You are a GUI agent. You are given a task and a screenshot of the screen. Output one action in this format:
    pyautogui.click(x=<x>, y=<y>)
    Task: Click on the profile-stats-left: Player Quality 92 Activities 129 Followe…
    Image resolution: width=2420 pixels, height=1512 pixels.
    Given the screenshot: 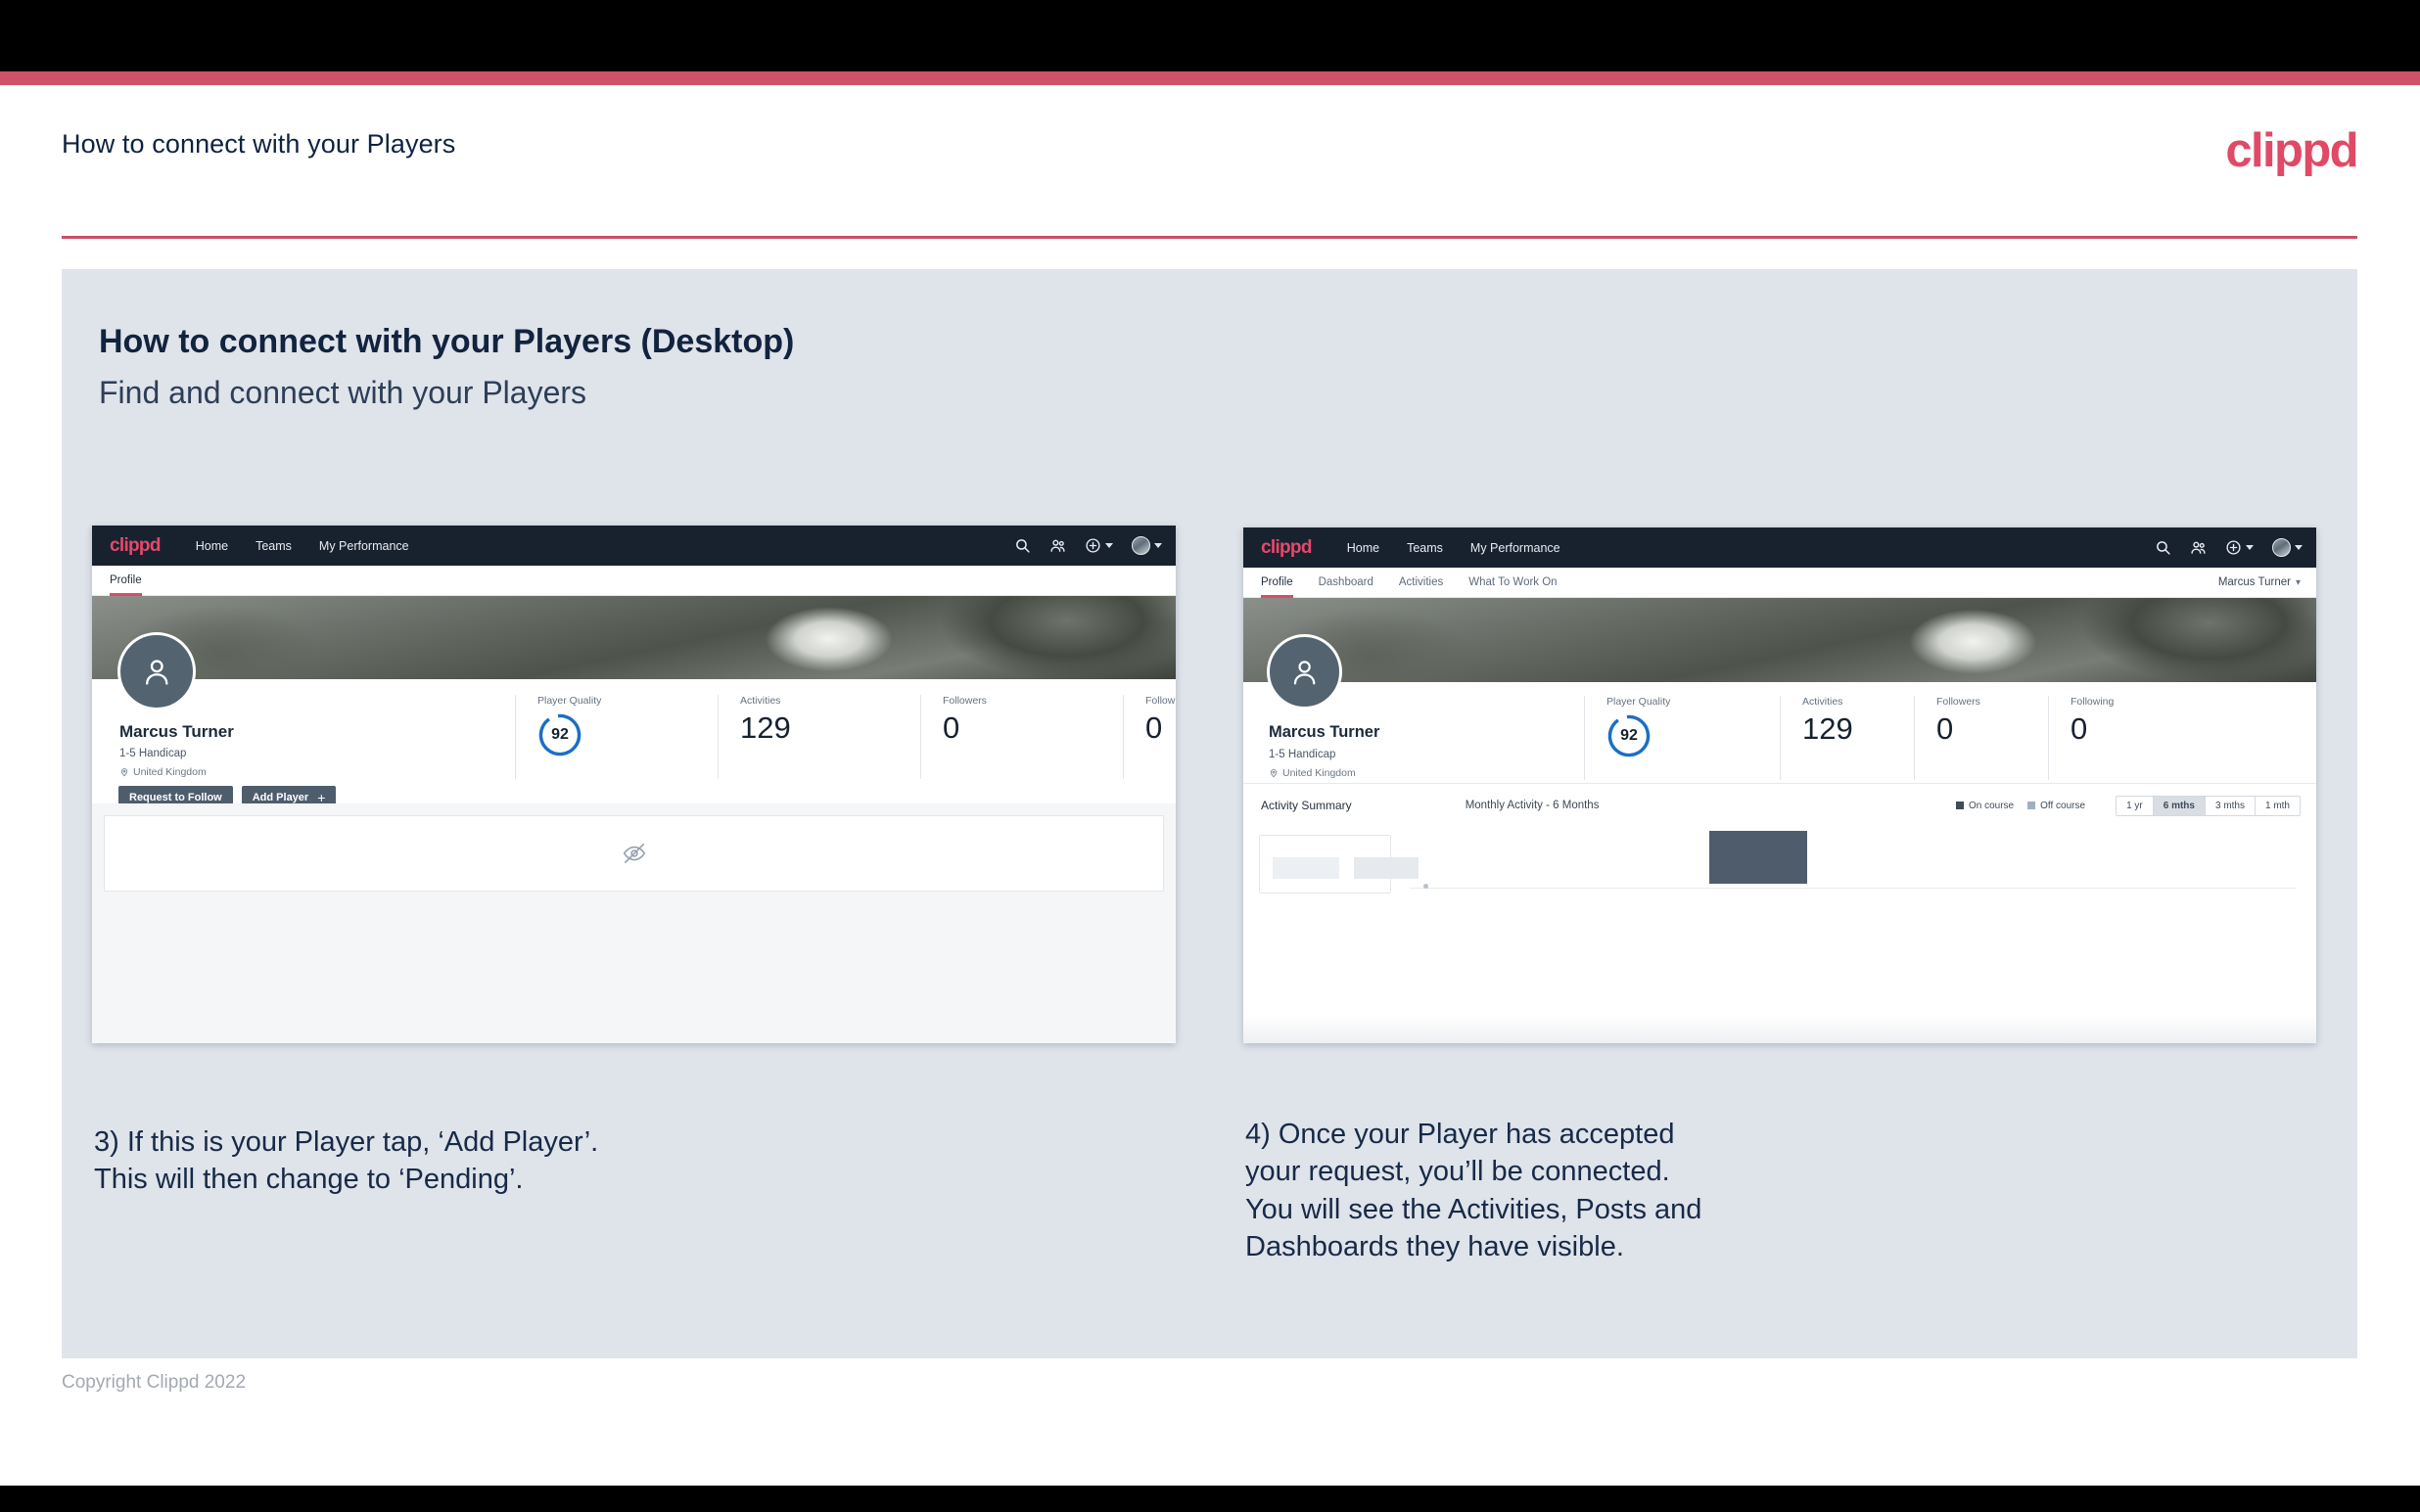 What is the action you would take?
    pyautogui.click(x=845, y=737)
    